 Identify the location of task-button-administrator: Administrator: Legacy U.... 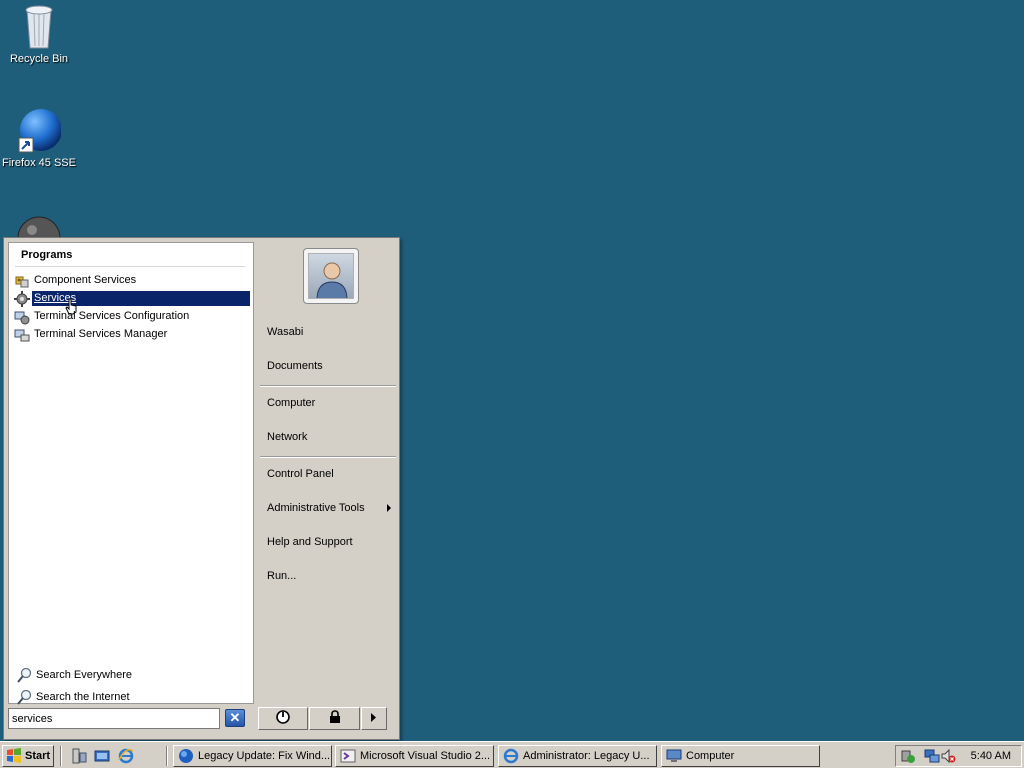
(577, 756).